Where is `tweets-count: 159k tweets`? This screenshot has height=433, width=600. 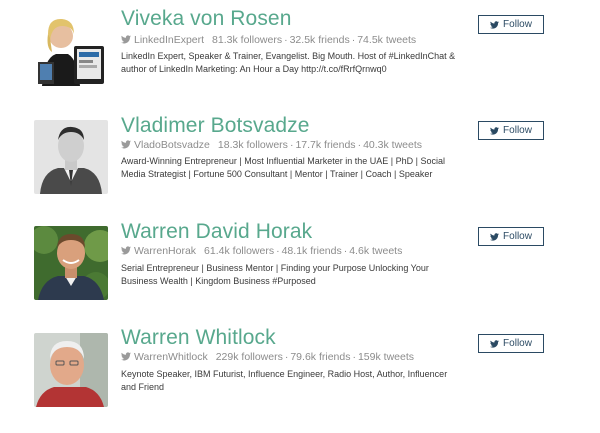 tweets-count: 159k tweets is located at coordinates (386, 357).